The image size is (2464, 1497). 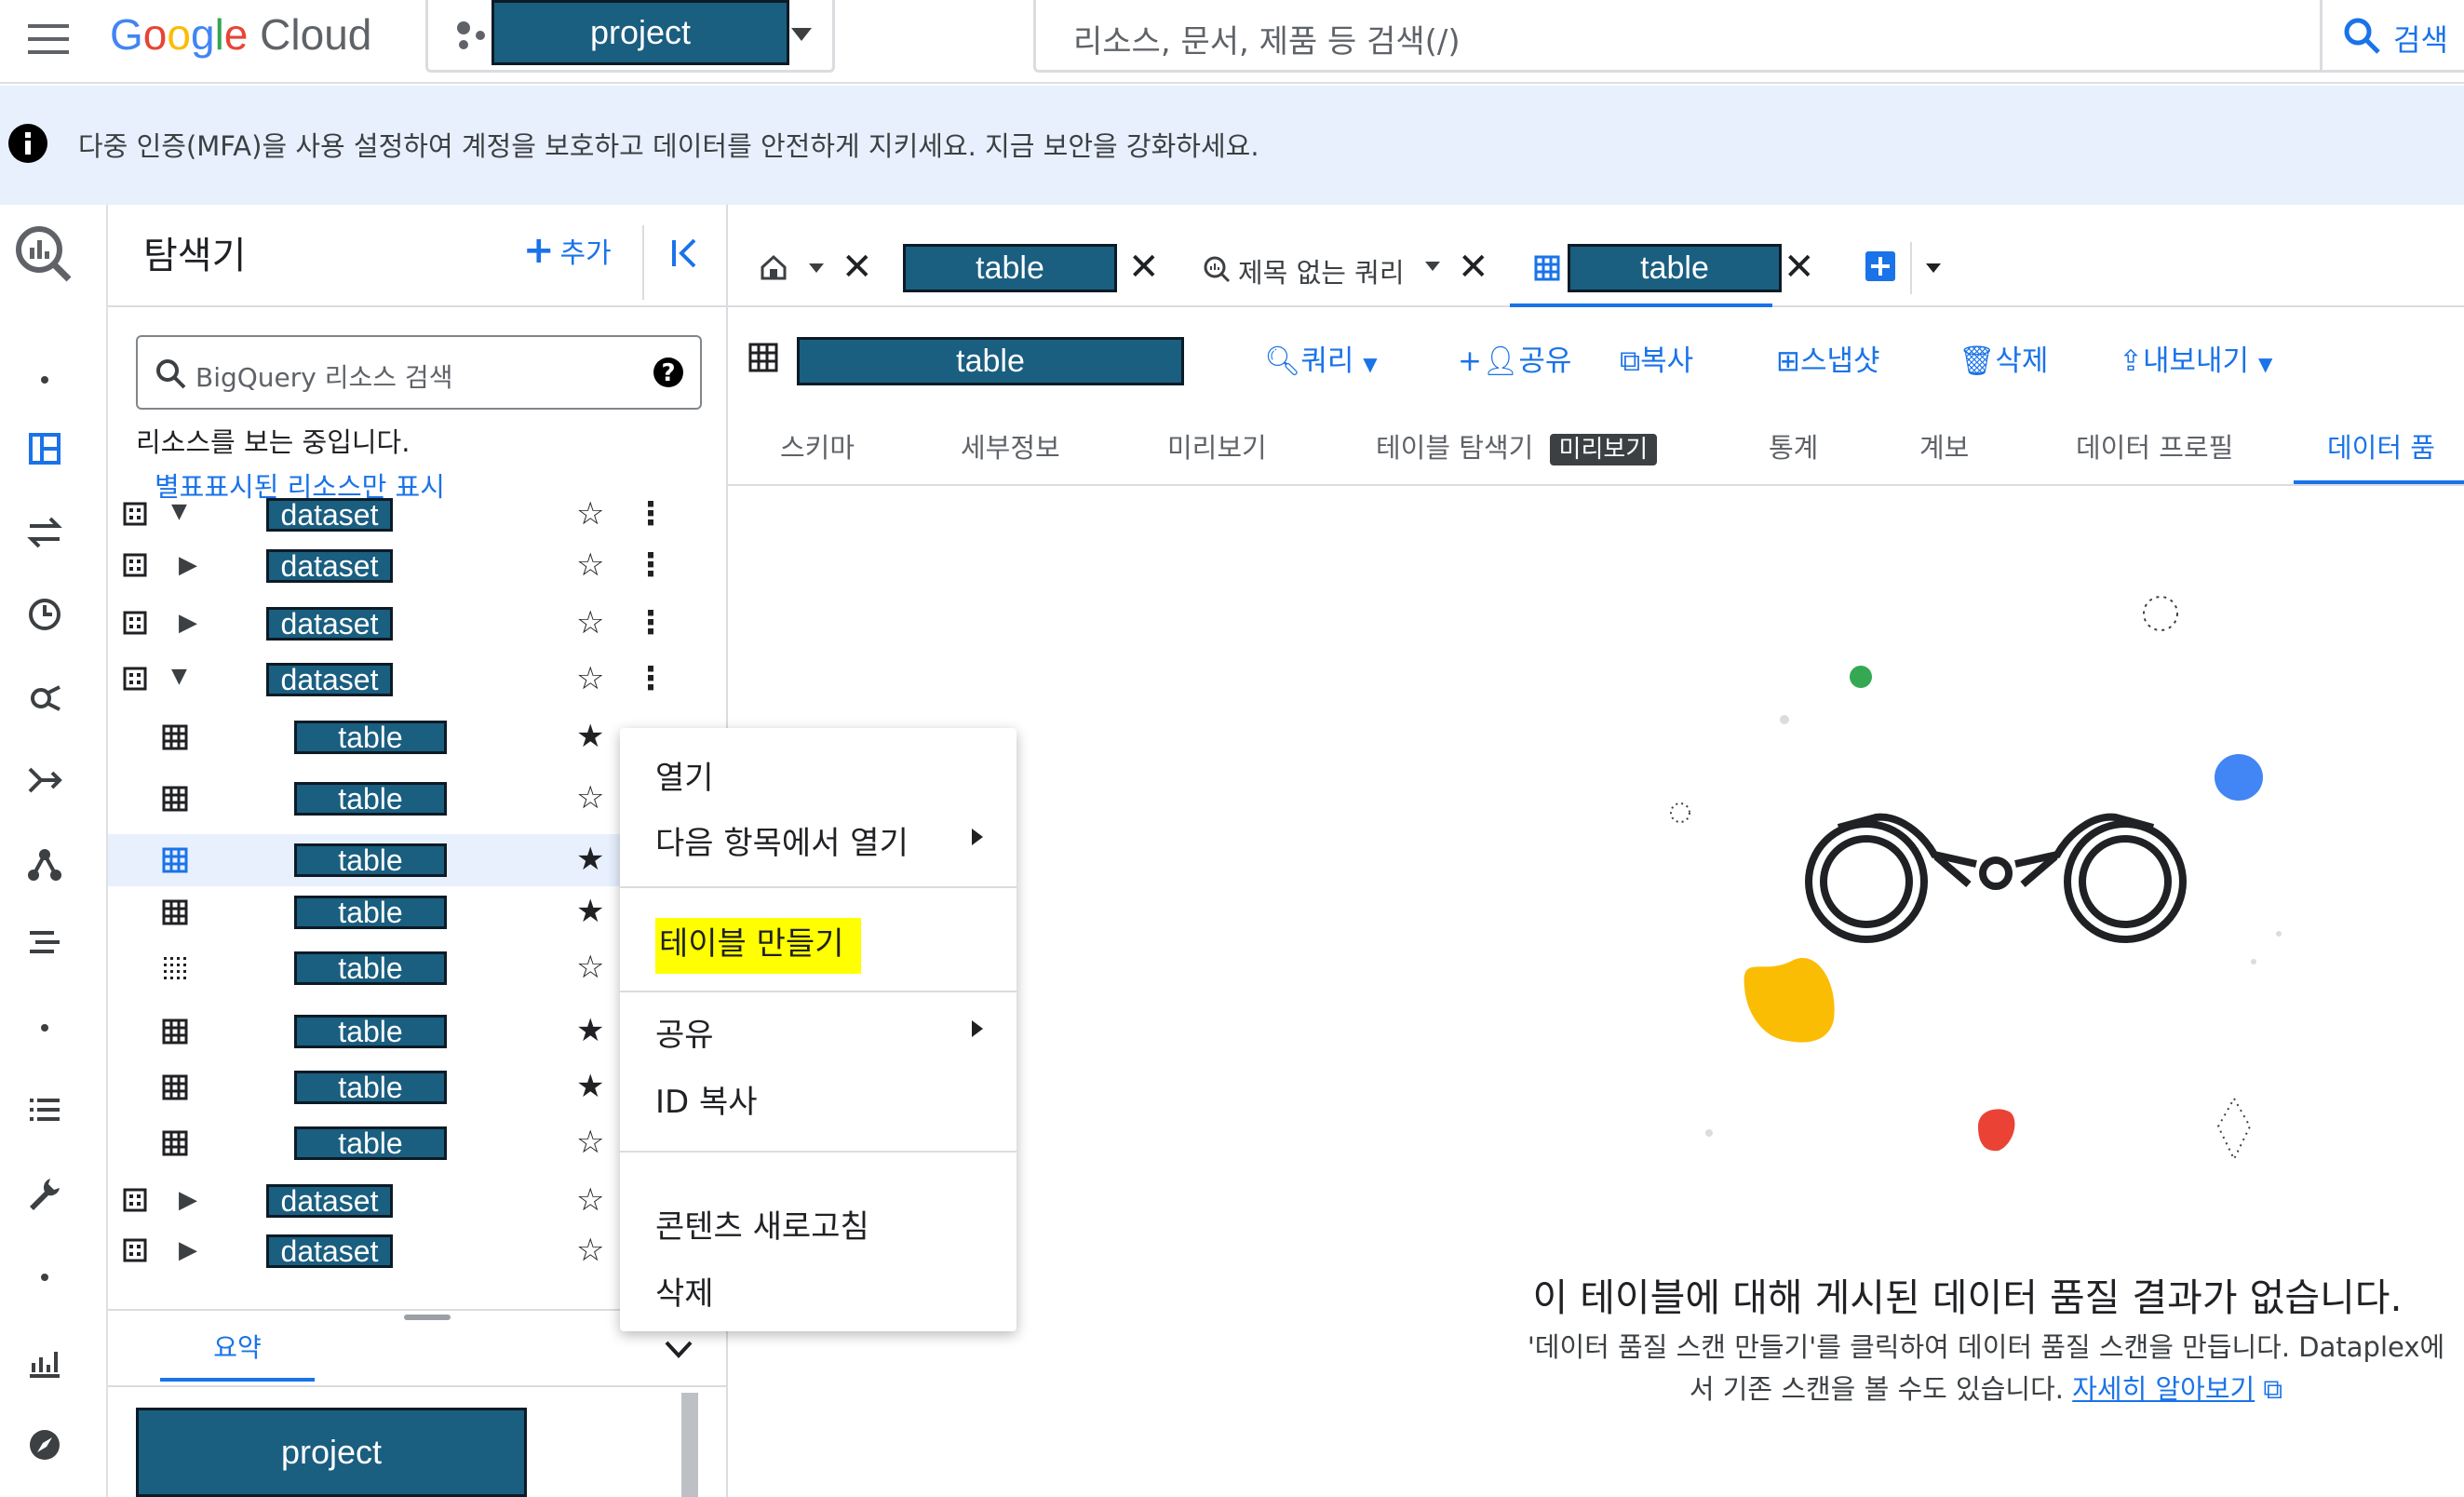 I want to click on summary-scrollbar, so click(x=689, y=1445).